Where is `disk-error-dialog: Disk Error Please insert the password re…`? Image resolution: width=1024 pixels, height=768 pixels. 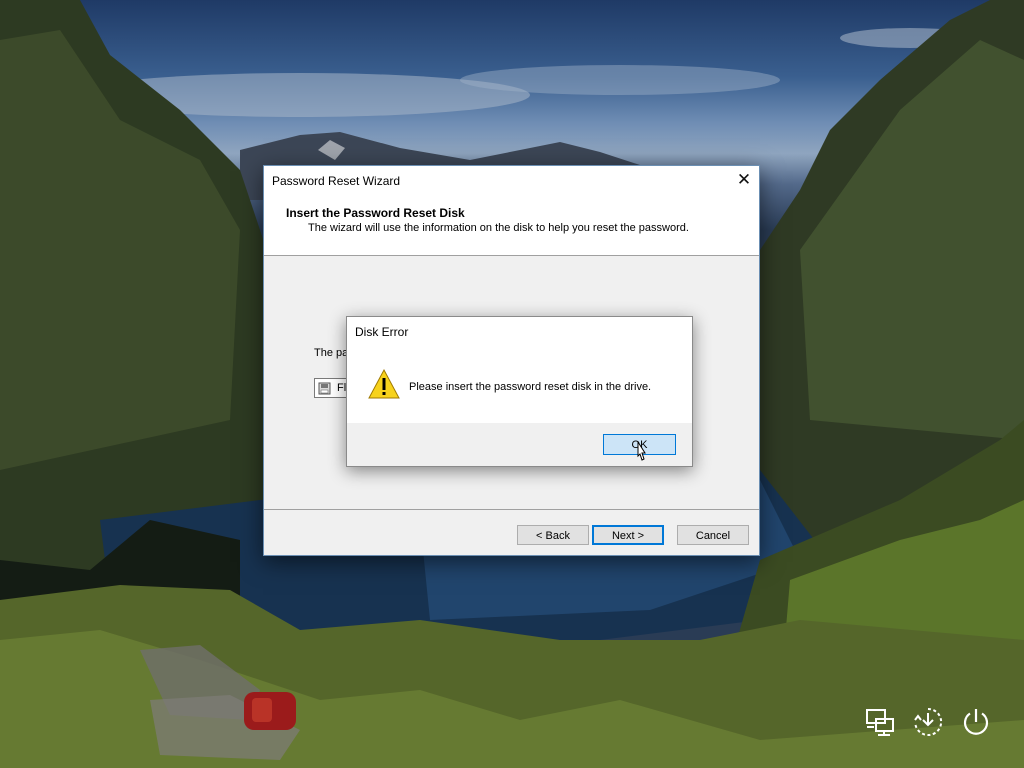
disk-error-dialog: Disk Error Please insert the password re… is located at coordinates (519, 391).